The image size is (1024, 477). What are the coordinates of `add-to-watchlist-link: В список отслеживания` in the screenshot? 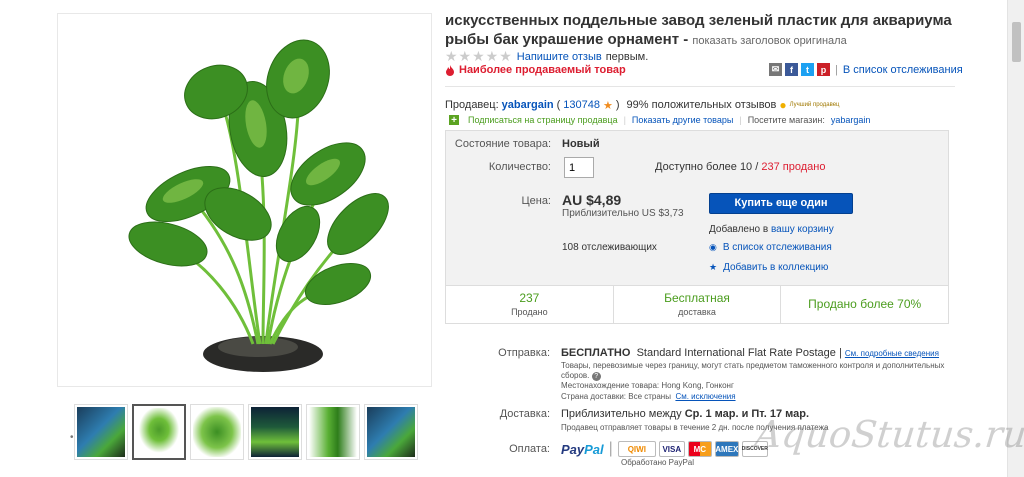 It's located at (903, 70).